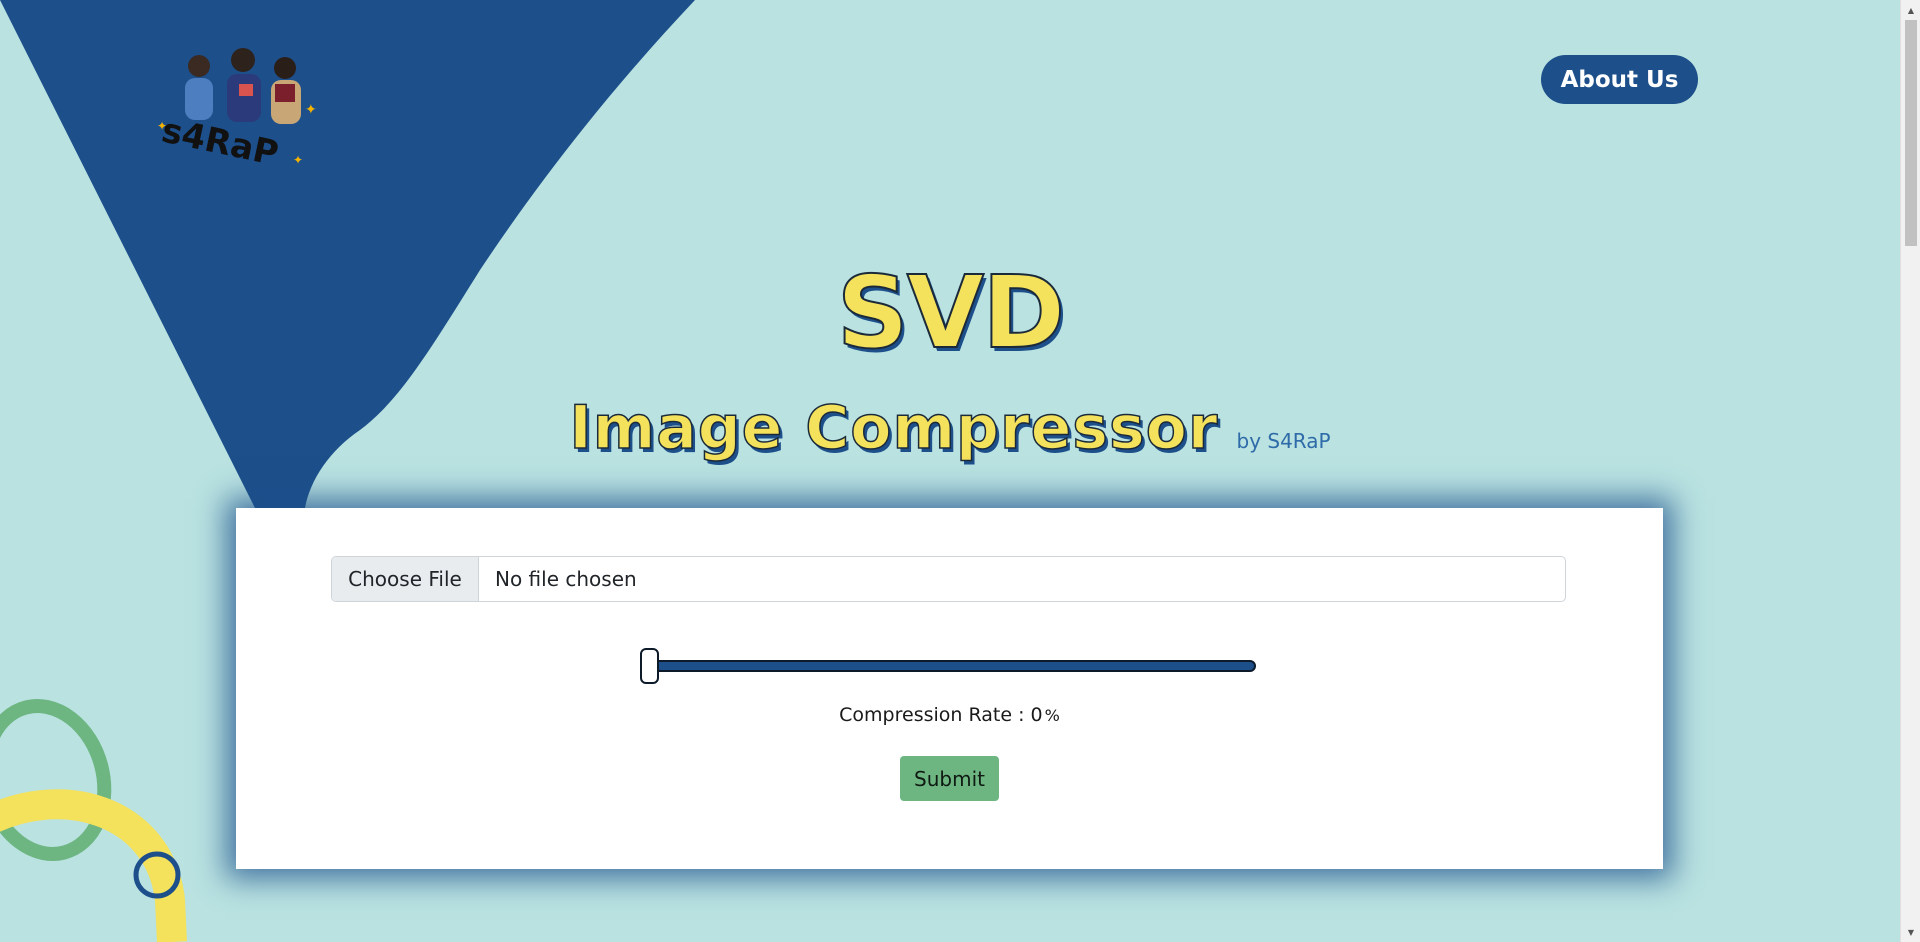  Describe the element at coordinates (1283, 441) in the screenshot. I see `byline: by S4RaP` at that location.